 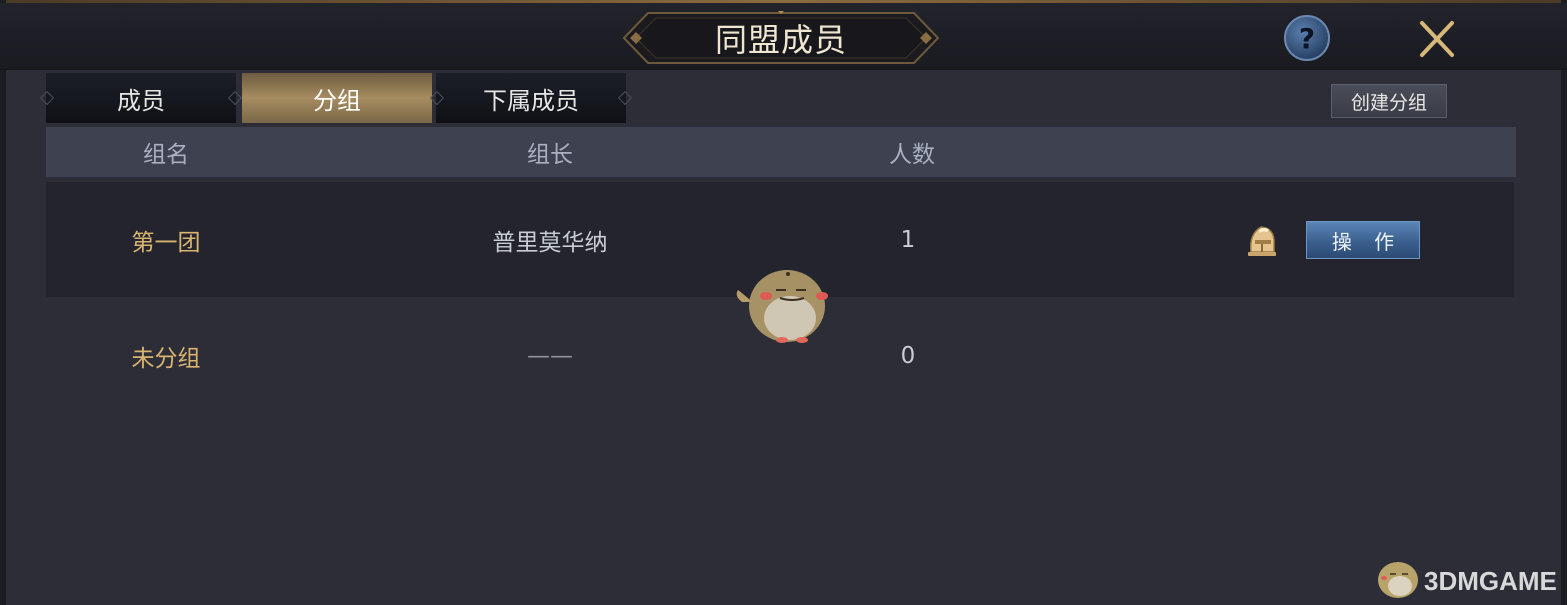 What do you see at coordinates (550, 242) in the screenshot?
I see `group-leader-cell: 普里莫华纳` at bounding box center [550, 242].